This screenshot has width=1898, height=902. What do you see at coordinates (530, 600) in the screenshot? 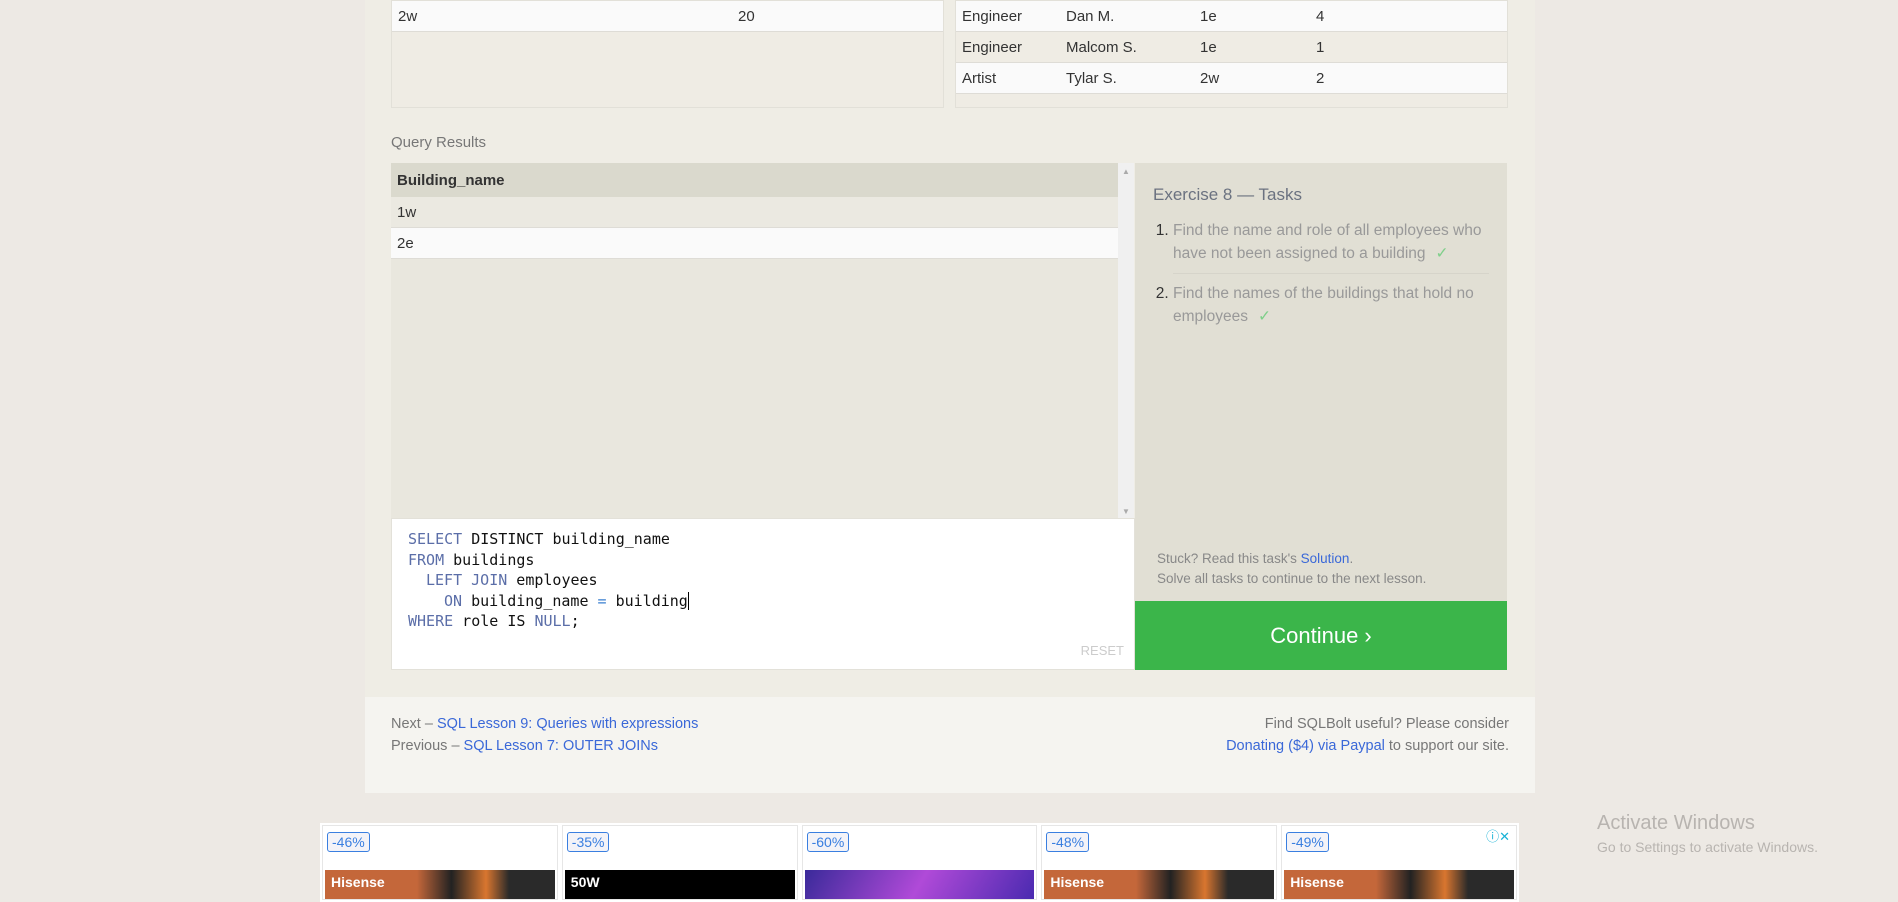
I see `code: building_name` at bounding box center [530, 600].